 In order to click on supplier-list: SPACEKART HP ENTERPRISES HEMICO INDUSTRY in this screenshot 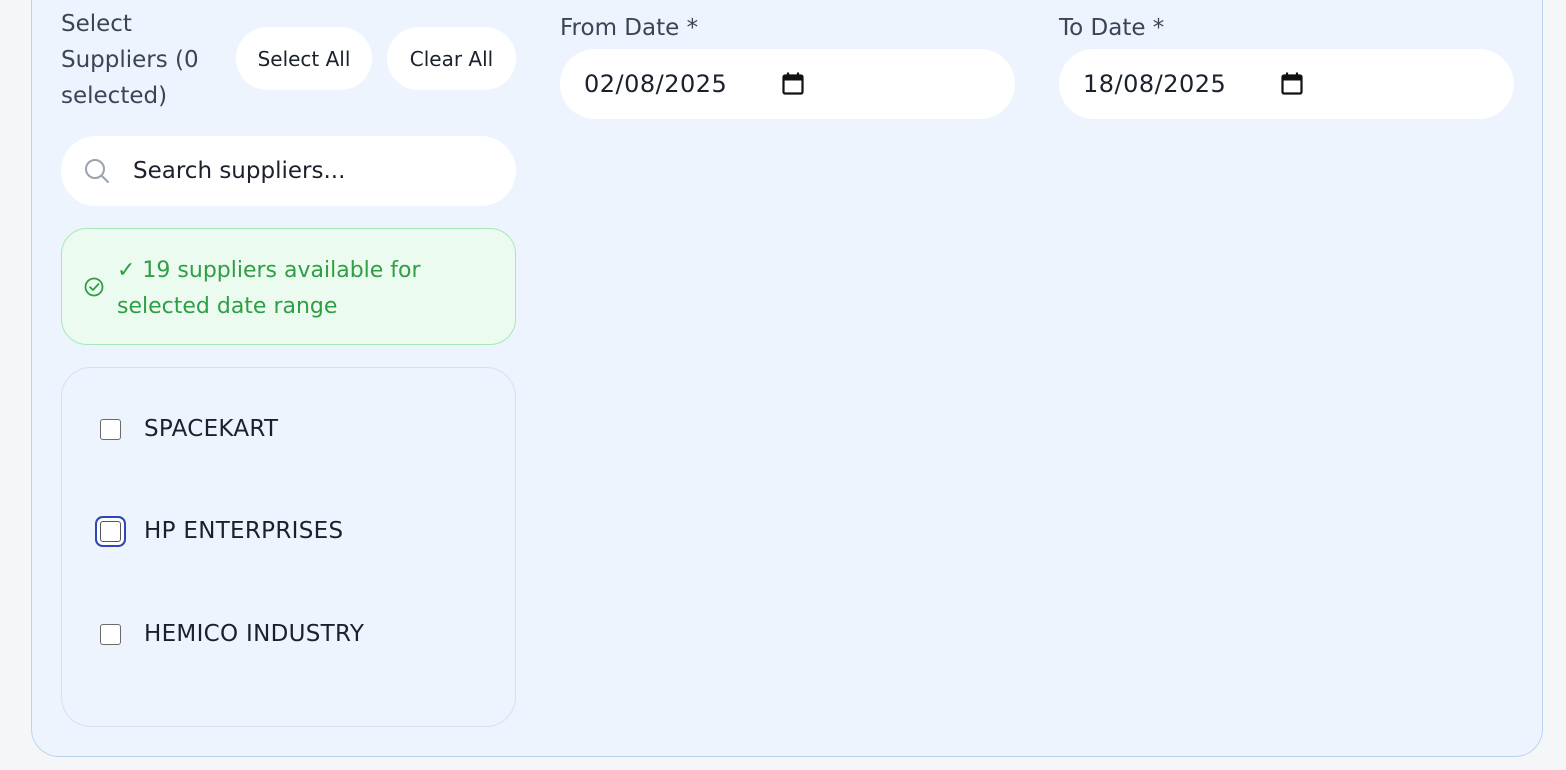, I will do `click(288, 547)`.